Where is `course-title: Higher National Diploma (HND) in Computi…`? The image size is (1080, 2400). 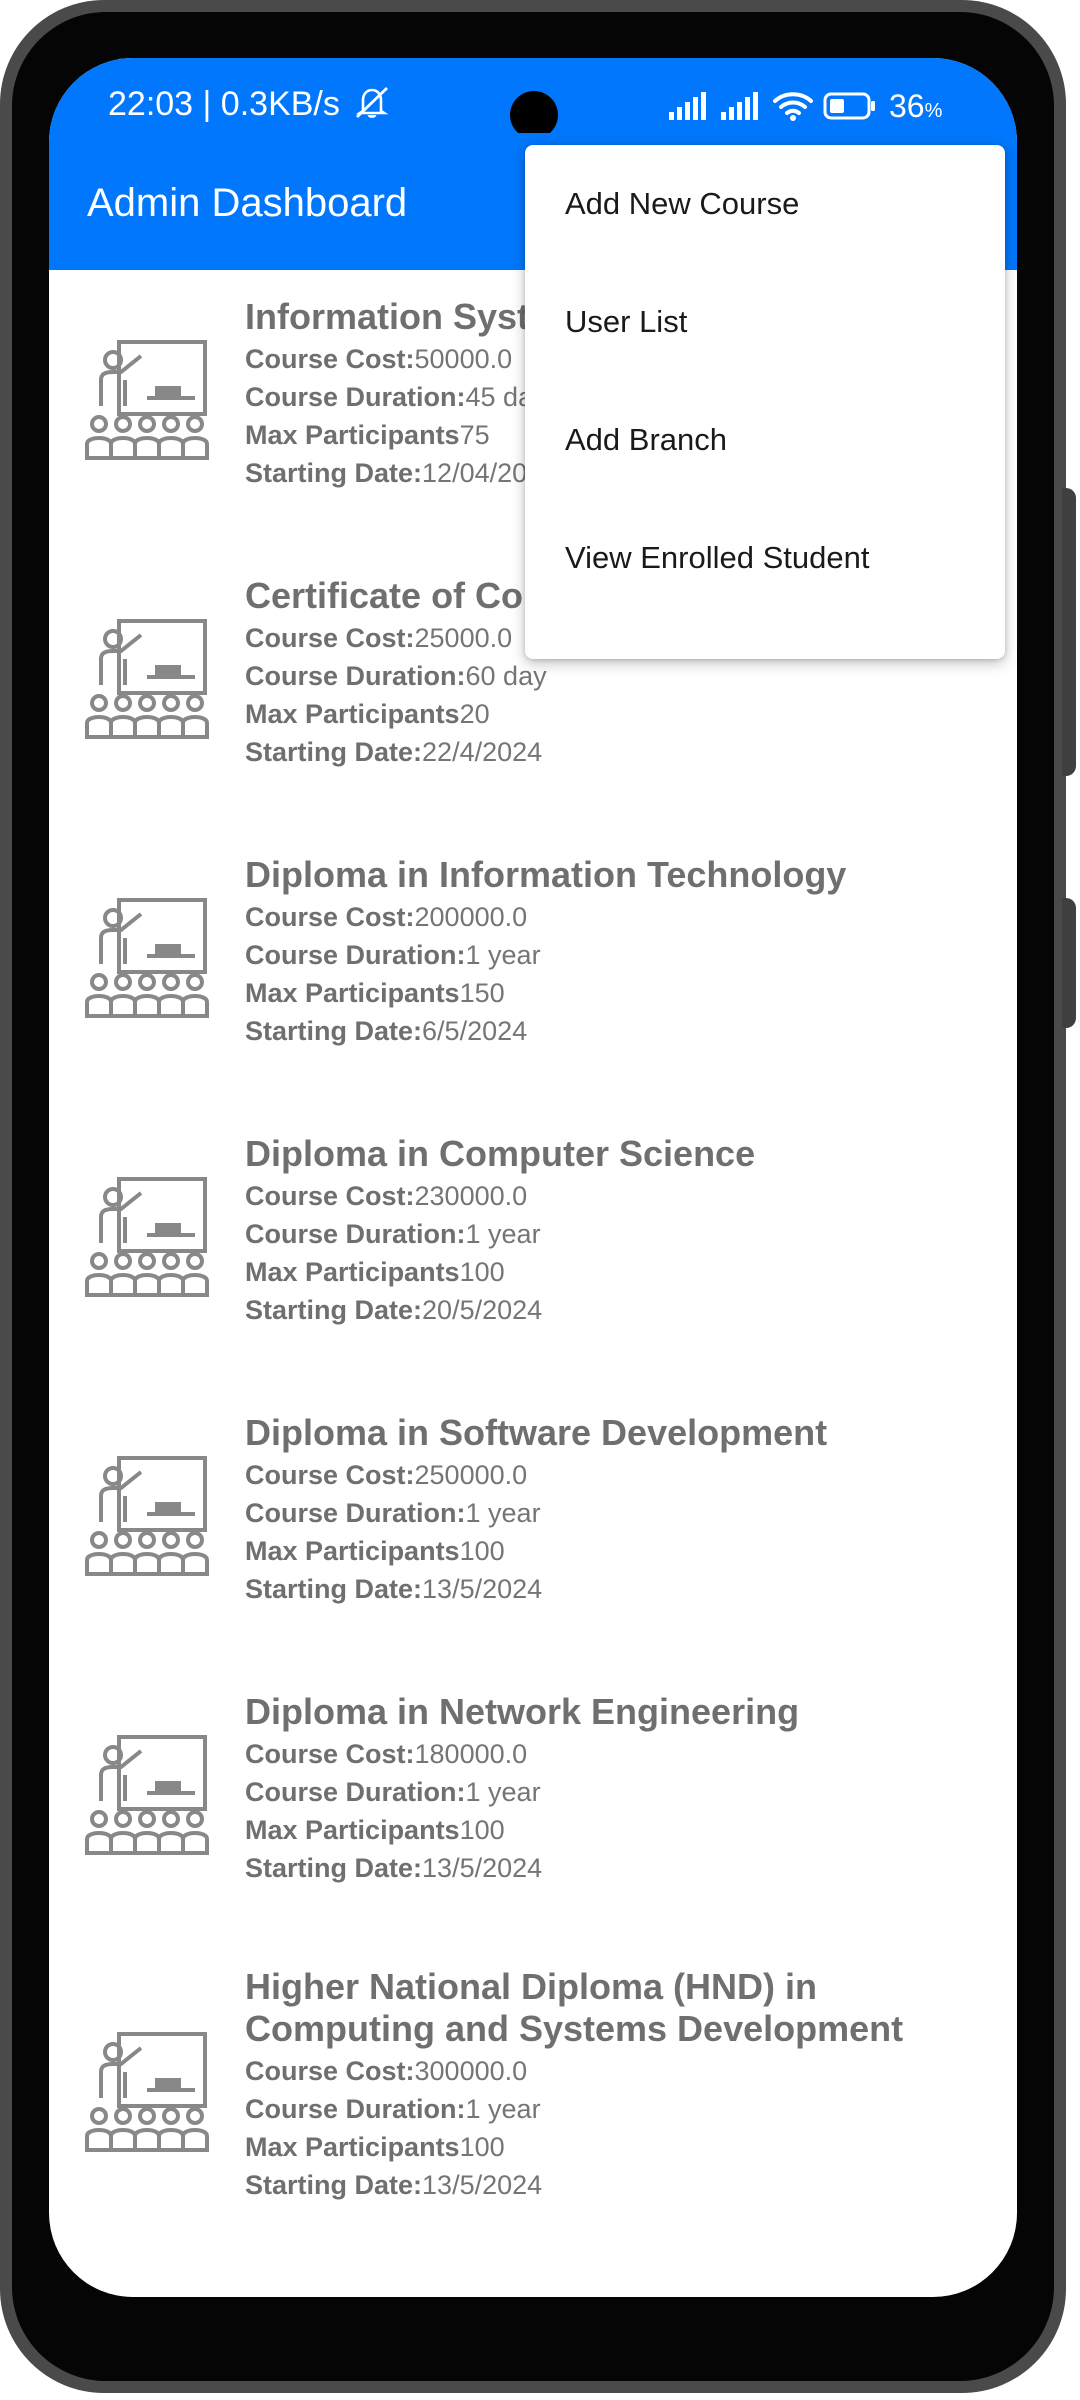 course-title: Higher National Diploma (HND) in Computi… is located at coordinates (574, 2007).